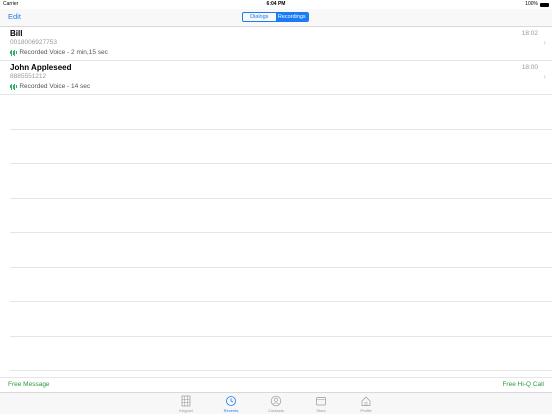 The width and height of the screenshot is (552, 414). Describe the element at coordinates (531, 4) in the screenshot. I see `battery-percent: 100%` at that location.